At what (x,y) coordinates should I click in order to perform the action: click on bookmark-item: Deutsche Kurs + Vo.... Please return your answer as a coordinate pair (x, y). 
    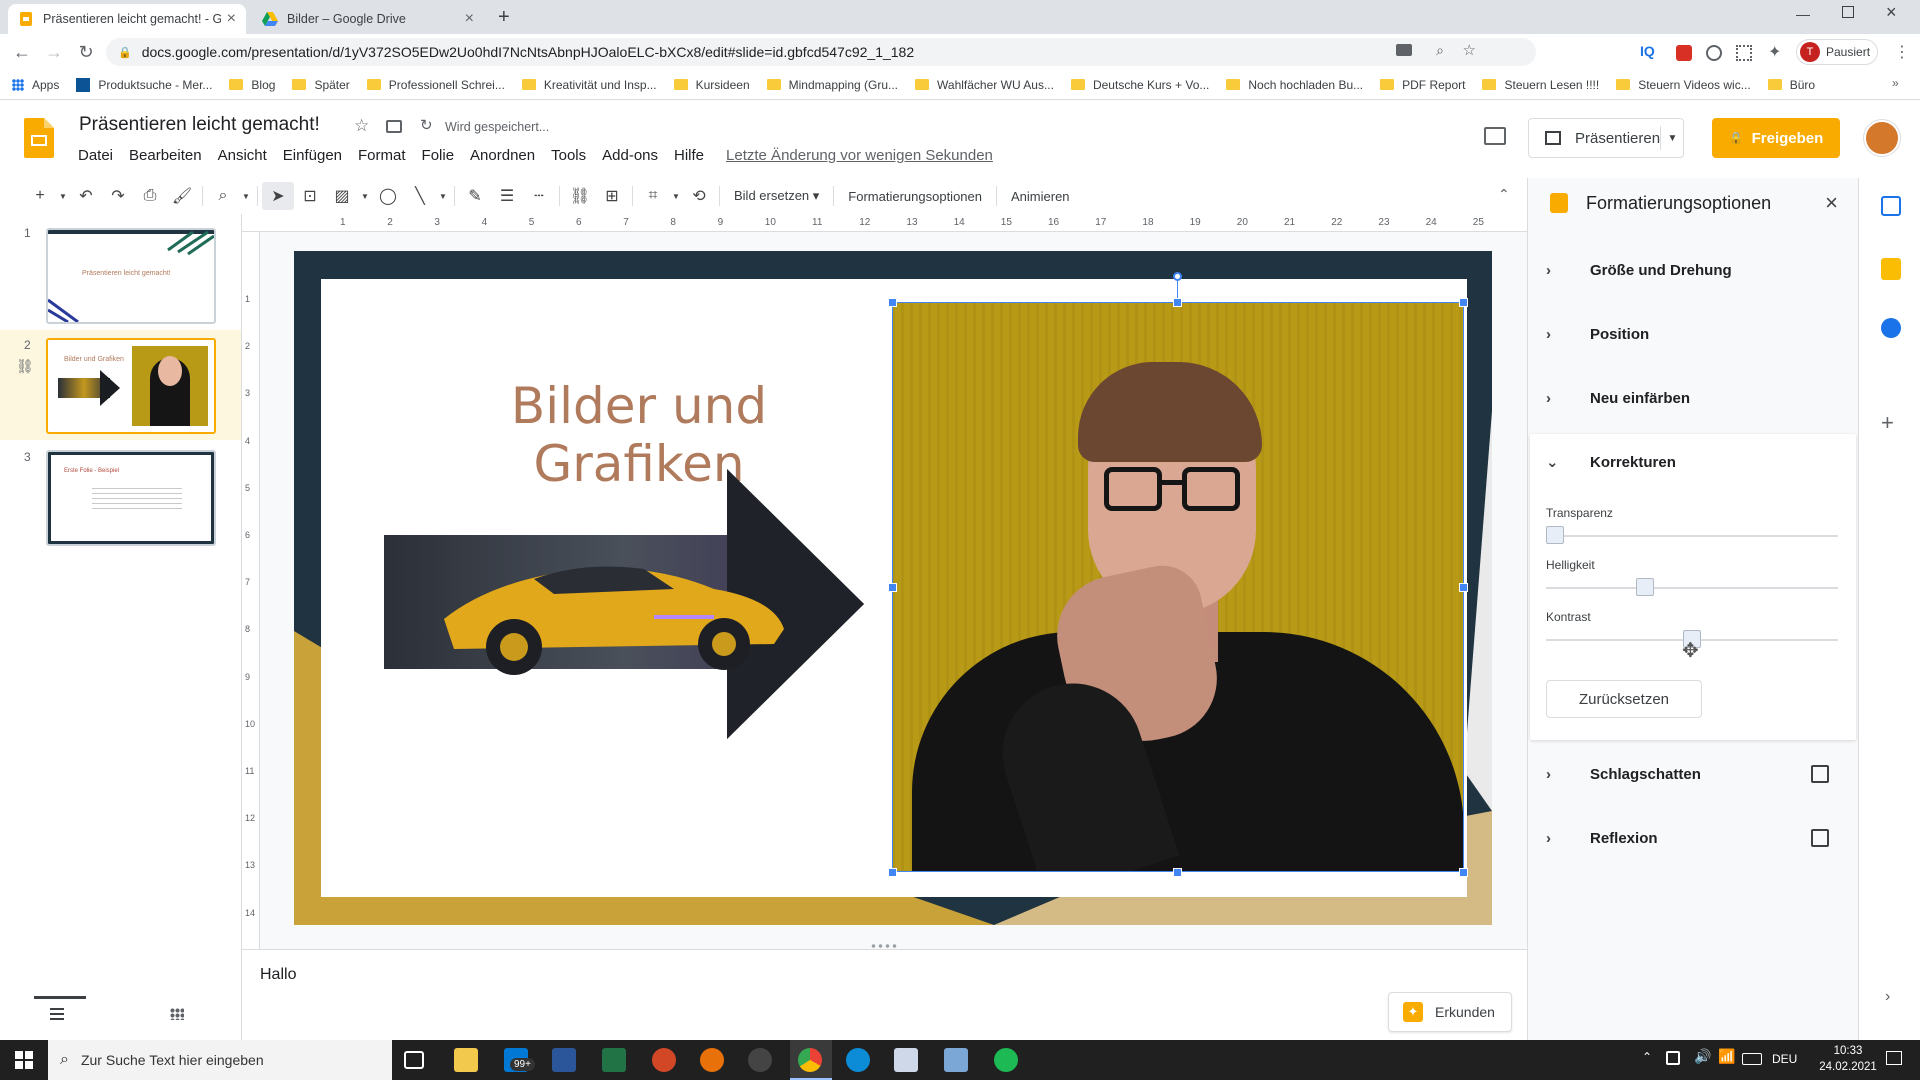
    Looking at the image, I should click on (1139, 85).